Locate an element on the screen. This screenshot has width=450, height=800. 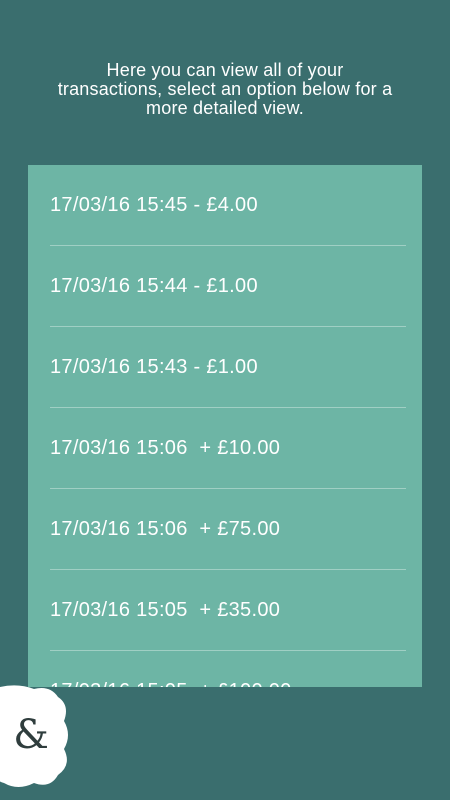
transaction-item: 17/03/16 15:06 + £75.00 is located at coordinates (225, 529).